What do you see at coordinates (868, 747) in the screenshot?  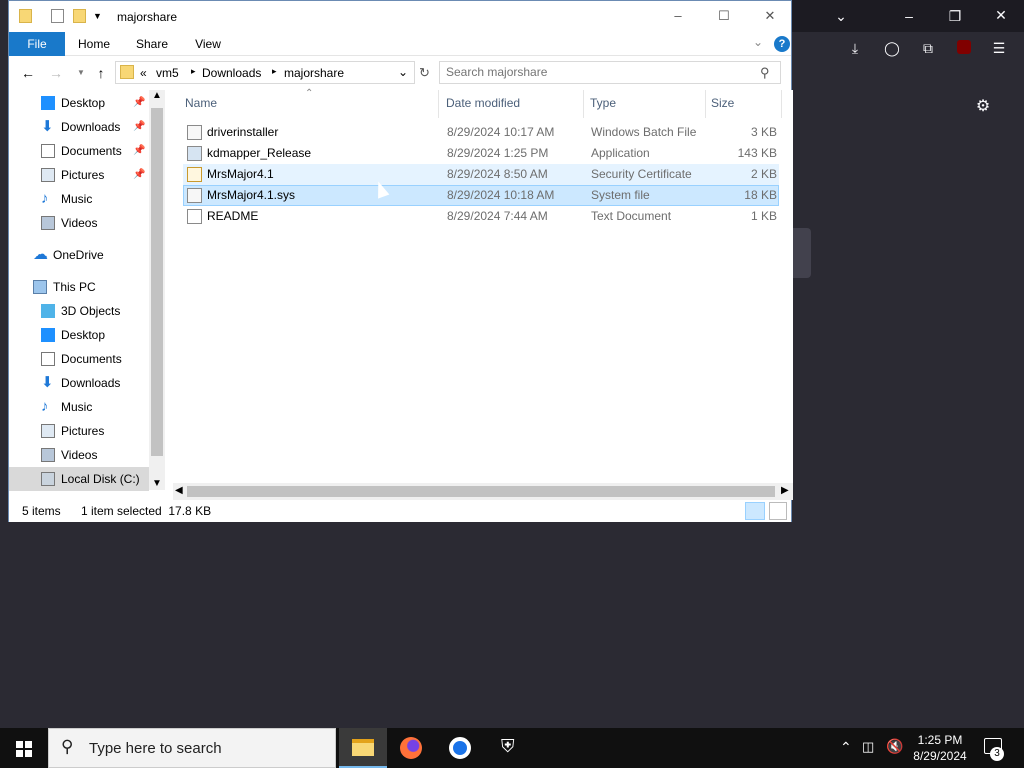 I see `network-icon: ◫` at bounding box center [868, 747].